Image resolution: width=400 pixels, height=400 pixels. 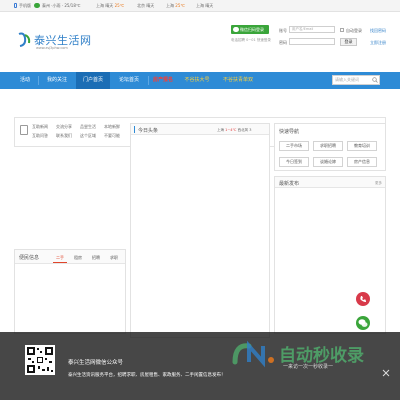 What do you see at coordinates (146, 5) in the screenshot?
I see `weather-city-2: 北京 晴天` at bounding box center [146, 5].